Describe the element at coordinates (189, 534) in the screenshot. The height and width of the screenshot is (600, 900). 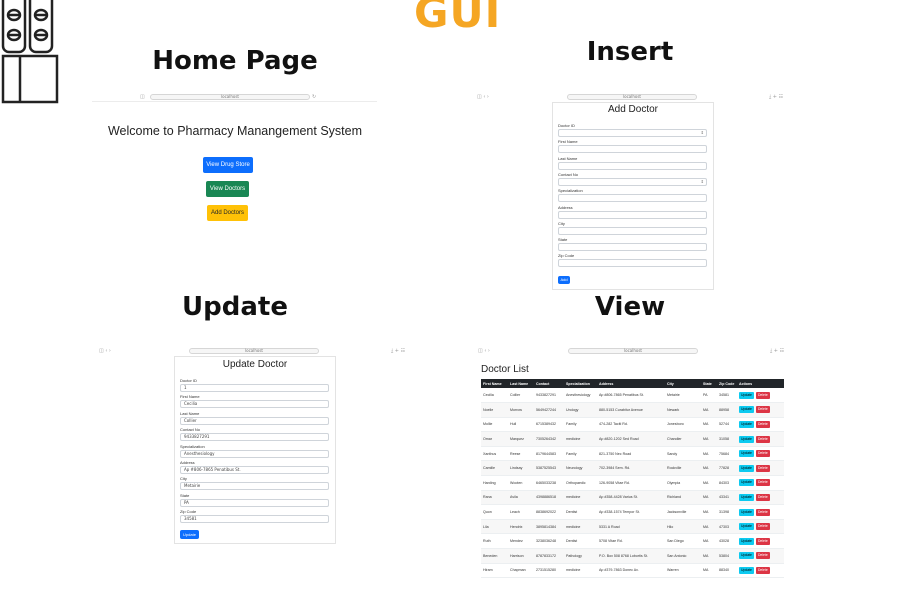
I see `update-button: Update` at that location.